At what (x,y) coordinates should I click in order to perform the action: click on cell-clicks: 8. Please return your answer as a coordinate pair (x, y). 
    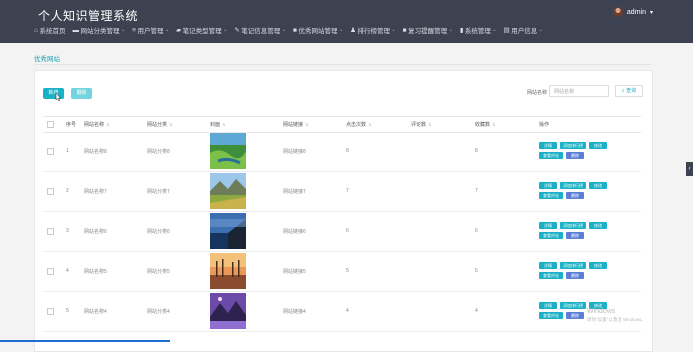
    Looking at the image, I should click on (347, 151).